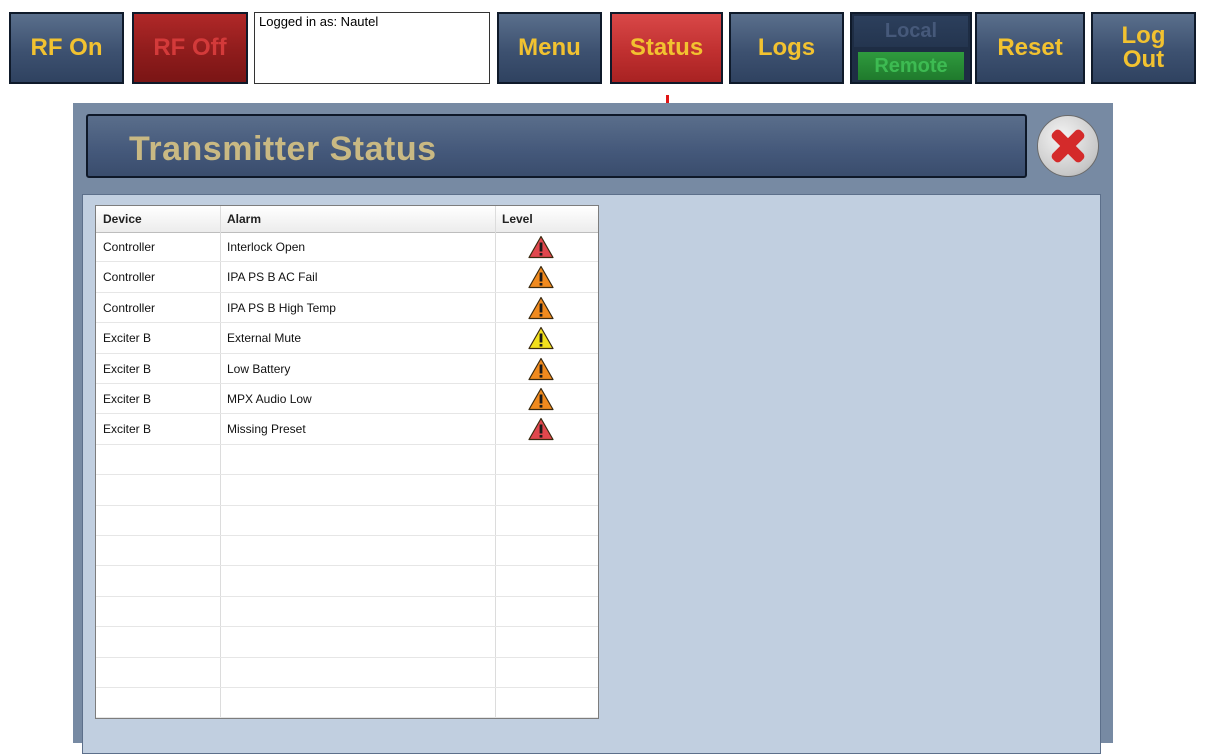 Image resolution: width=1207 pixels, height=754 pixels. What do you see at coordinates (357, 219) in the screenshot?
I see `header-alarm: Alarm` at bounding box center [357, 219].